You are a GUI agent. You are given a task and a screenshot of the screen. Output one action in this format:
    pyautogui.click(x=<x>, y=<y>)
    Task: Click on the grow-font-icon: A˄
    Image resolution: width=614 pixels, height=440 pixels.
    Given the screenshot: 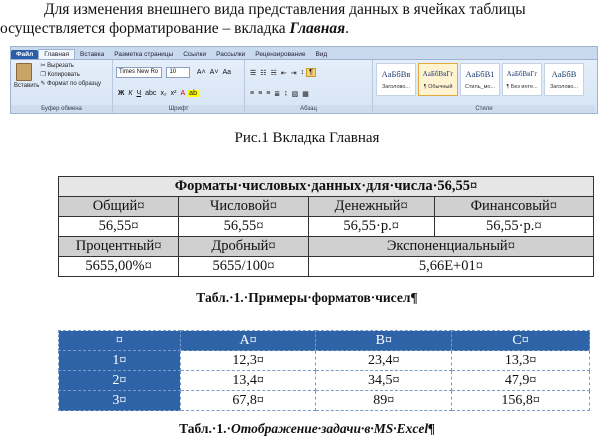 What is the action you would take?
    pyautogui.click(x=201, y=72)
    